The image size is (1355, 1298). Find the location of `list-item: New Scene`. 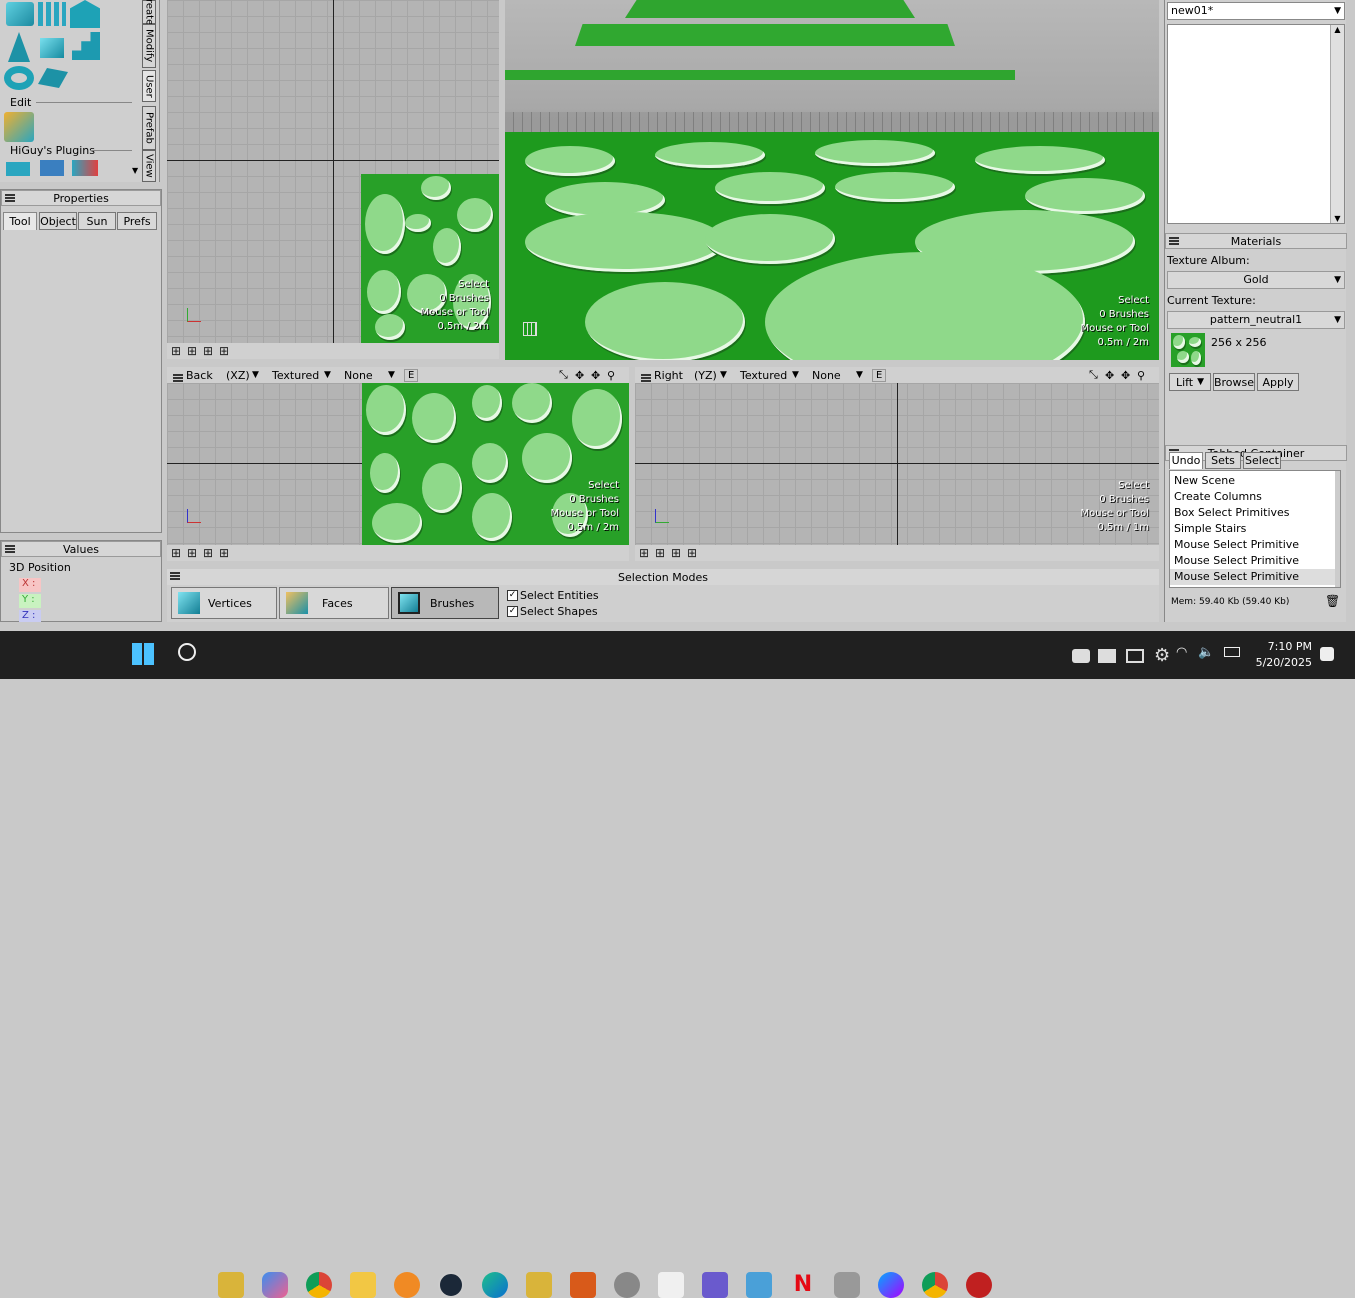

list-item: New Scene is located at coordinates (1255, 481).